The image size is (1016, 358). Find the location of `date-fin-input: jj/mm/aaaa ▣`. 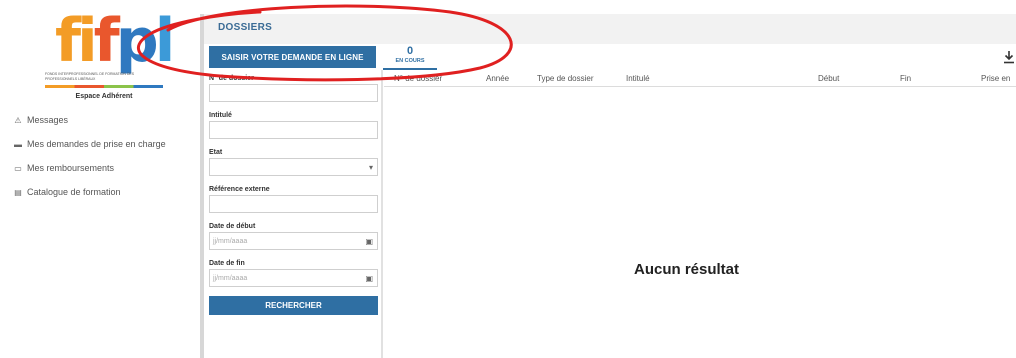

date-fin-input: jj/mm/aaaa ▣ is located at coordinates (293, 278).